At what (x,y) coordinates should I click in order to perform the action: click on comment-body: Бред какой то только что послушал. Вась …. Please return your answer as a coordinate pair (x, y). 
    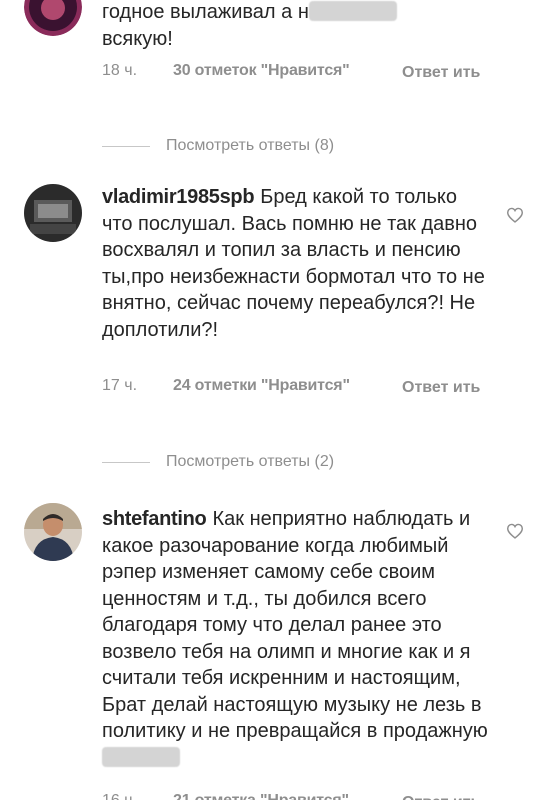
    Looking at the image, I should click on (293, 263).